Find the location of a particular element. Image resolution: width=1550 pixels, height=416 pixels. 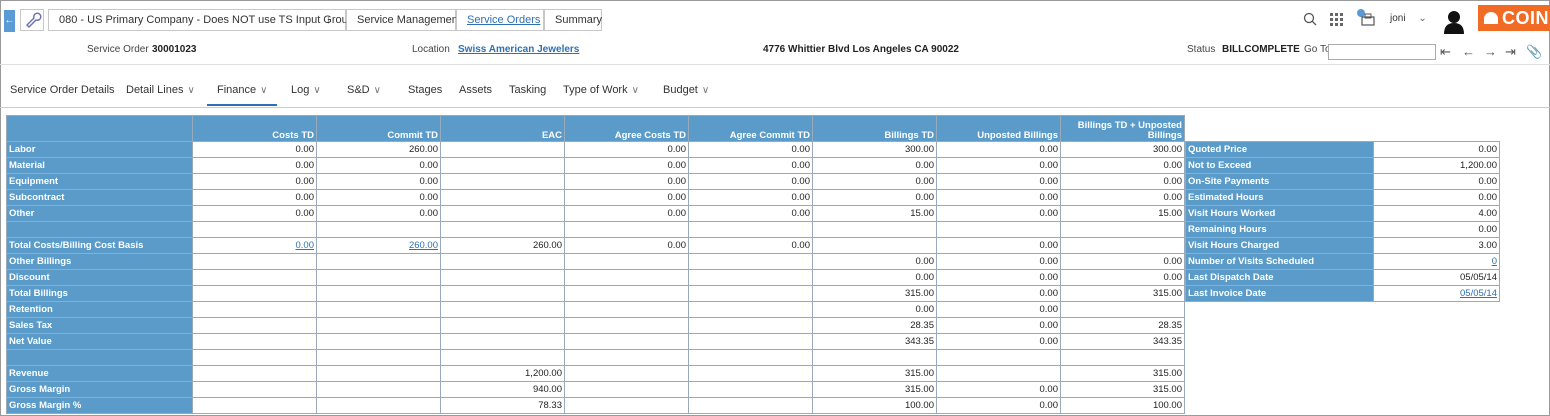

row-label: Other Billings is located at coordinates (99, 261).